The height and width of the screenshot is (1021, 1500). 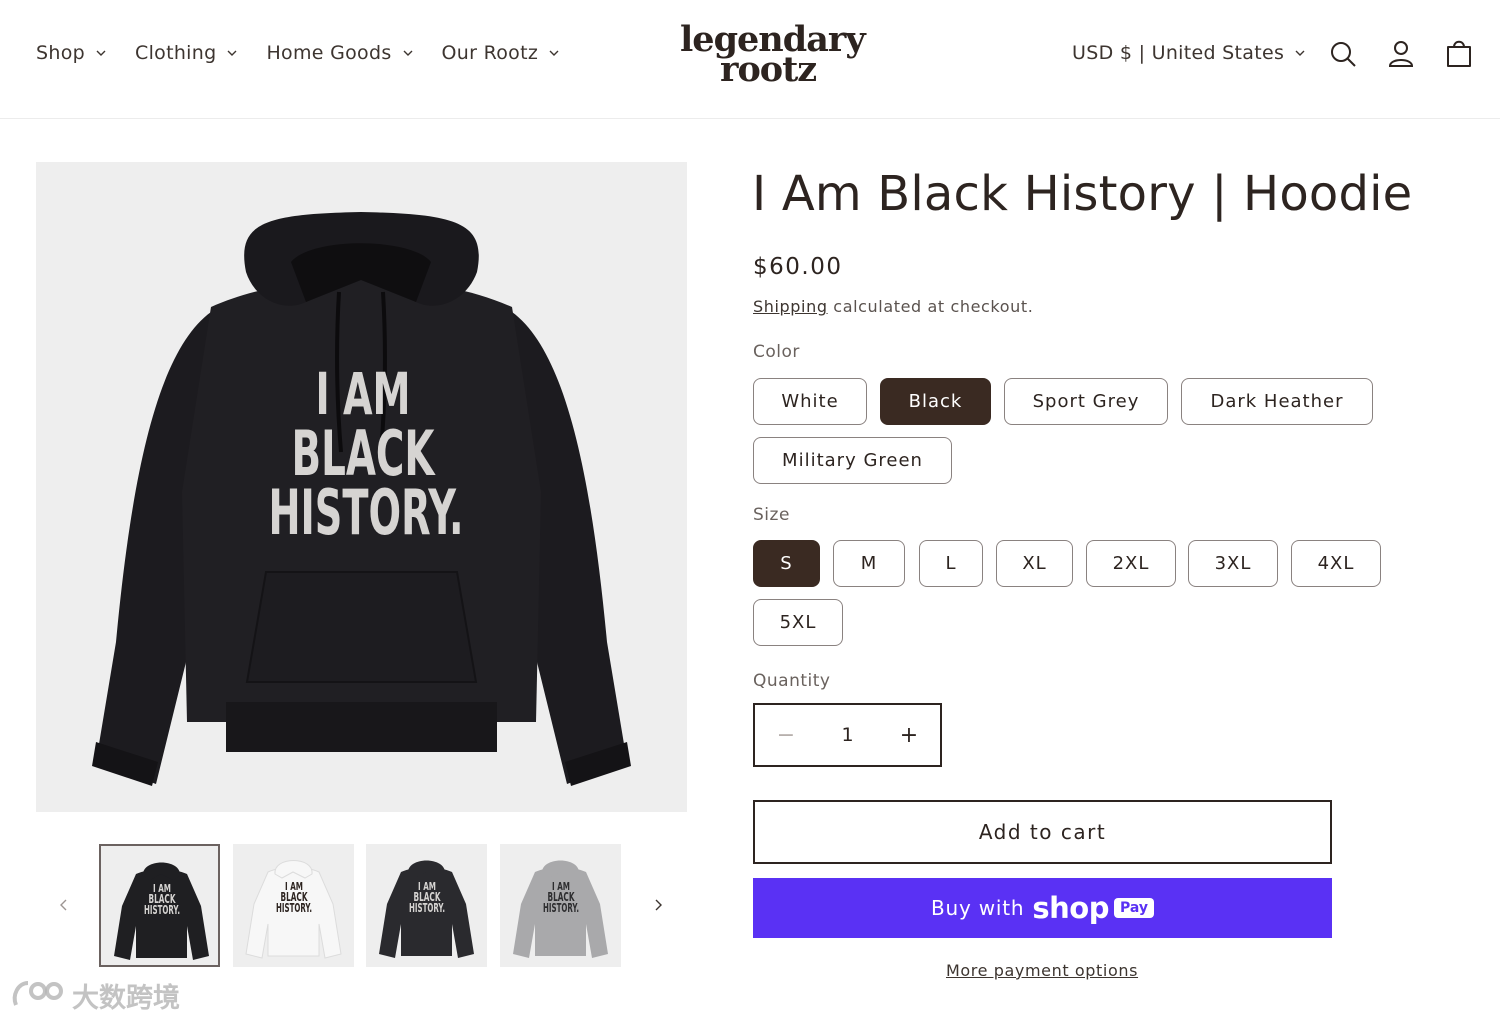 I want to click on nav-item-our-rootz: Our Rootz, so click(x=501, y=53).